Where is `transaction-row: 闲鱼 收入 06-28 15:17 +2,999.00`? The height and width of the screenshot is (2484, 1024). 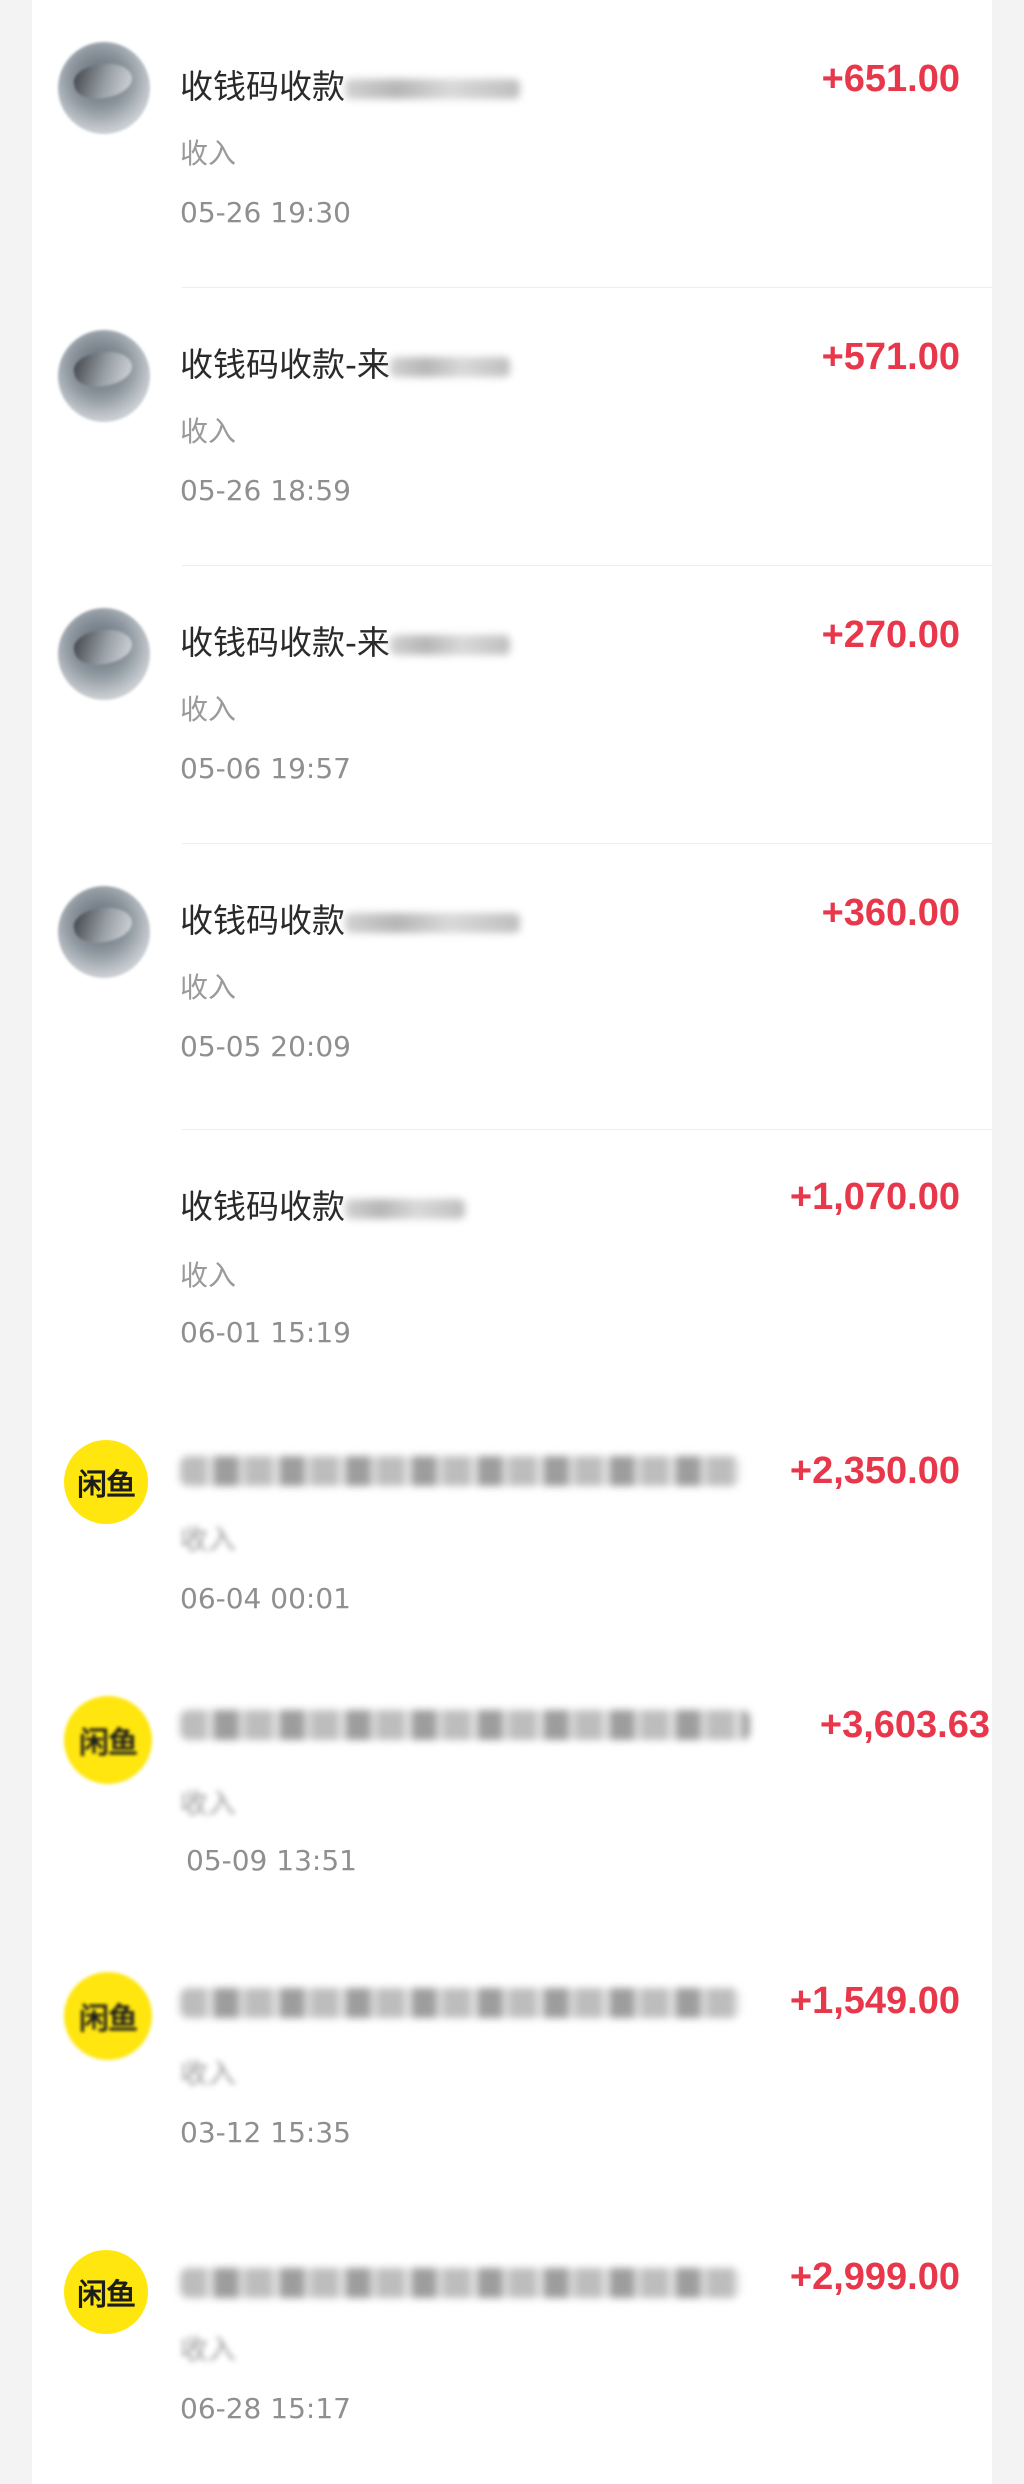 transaction-row: 闲鱼 收入 06-28 15:17 +2,999.00 is located at coordinates (512, 2348).